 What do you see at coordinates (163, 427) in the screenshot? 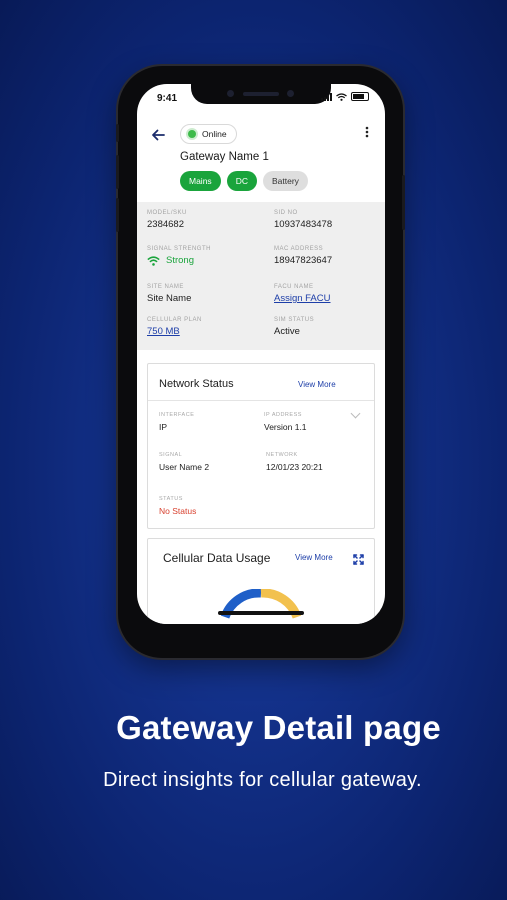
I see `interface-value: IP` at bounding box center [163, 427].